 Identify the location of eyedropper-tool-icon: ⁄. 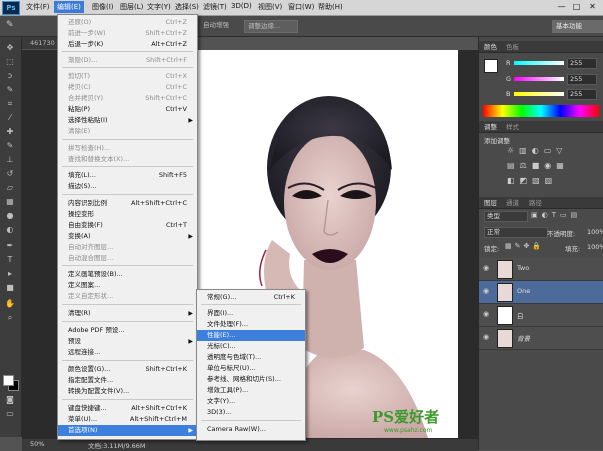
(10, 118).